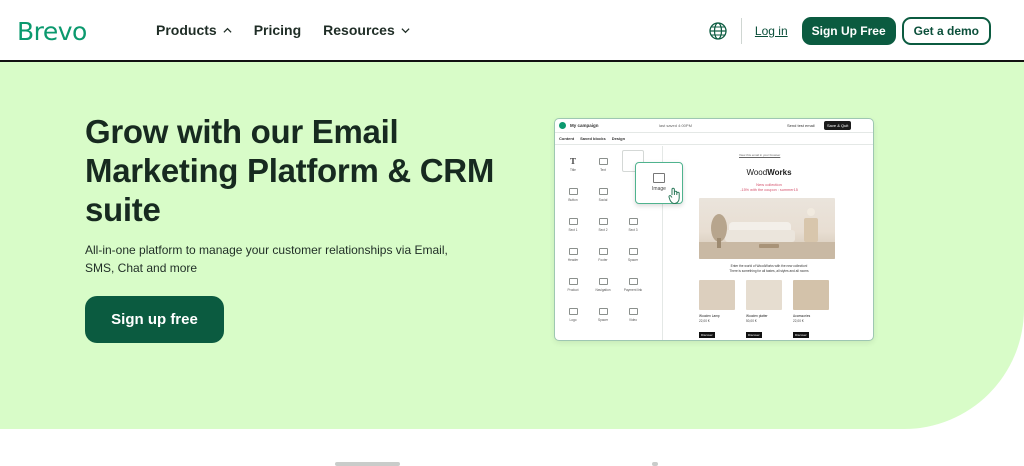 Image resolution: width=1024 pixels, height=466 pixels. I want to click on nav-products-label: Products, so click(186, 30).